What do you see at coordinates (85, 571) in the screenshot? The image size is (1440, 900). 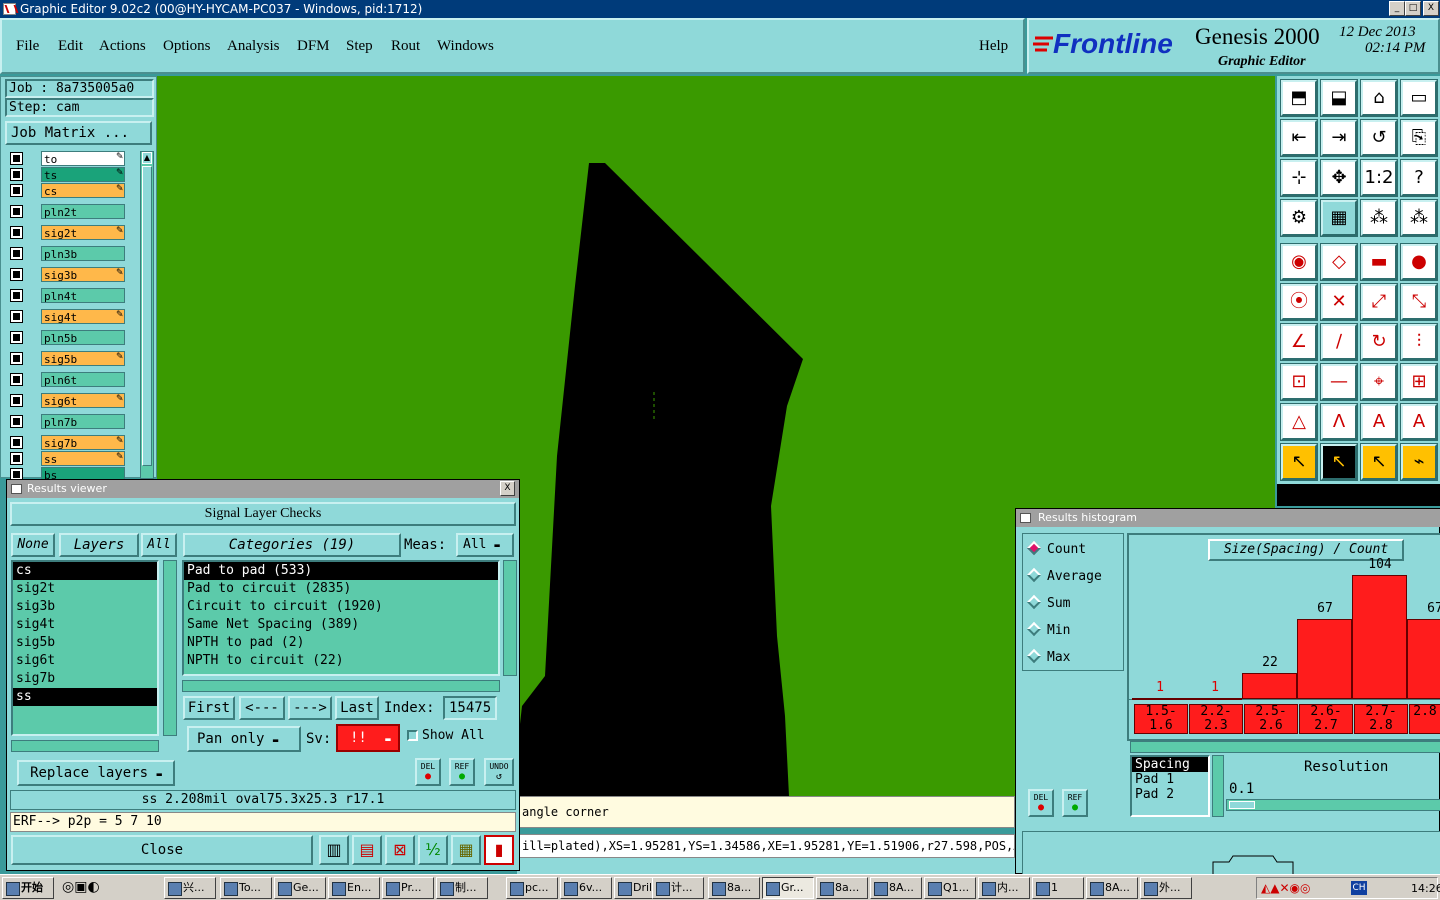 I see `result-layer-item: cs` at bounding box center [85, 571].